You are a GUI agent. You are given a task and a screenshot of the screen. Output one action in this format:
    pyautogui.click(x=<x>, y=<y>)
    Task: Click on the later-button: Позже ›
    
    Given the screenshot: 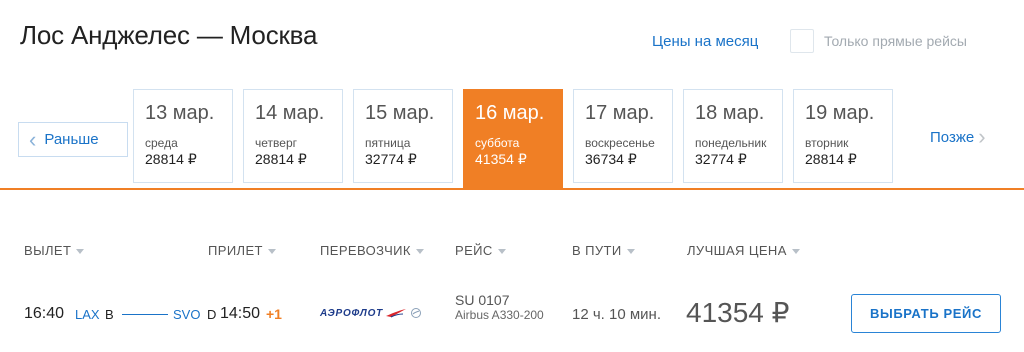 What is the action you would take?
    pyautogui.click(x=958, y=137)
    